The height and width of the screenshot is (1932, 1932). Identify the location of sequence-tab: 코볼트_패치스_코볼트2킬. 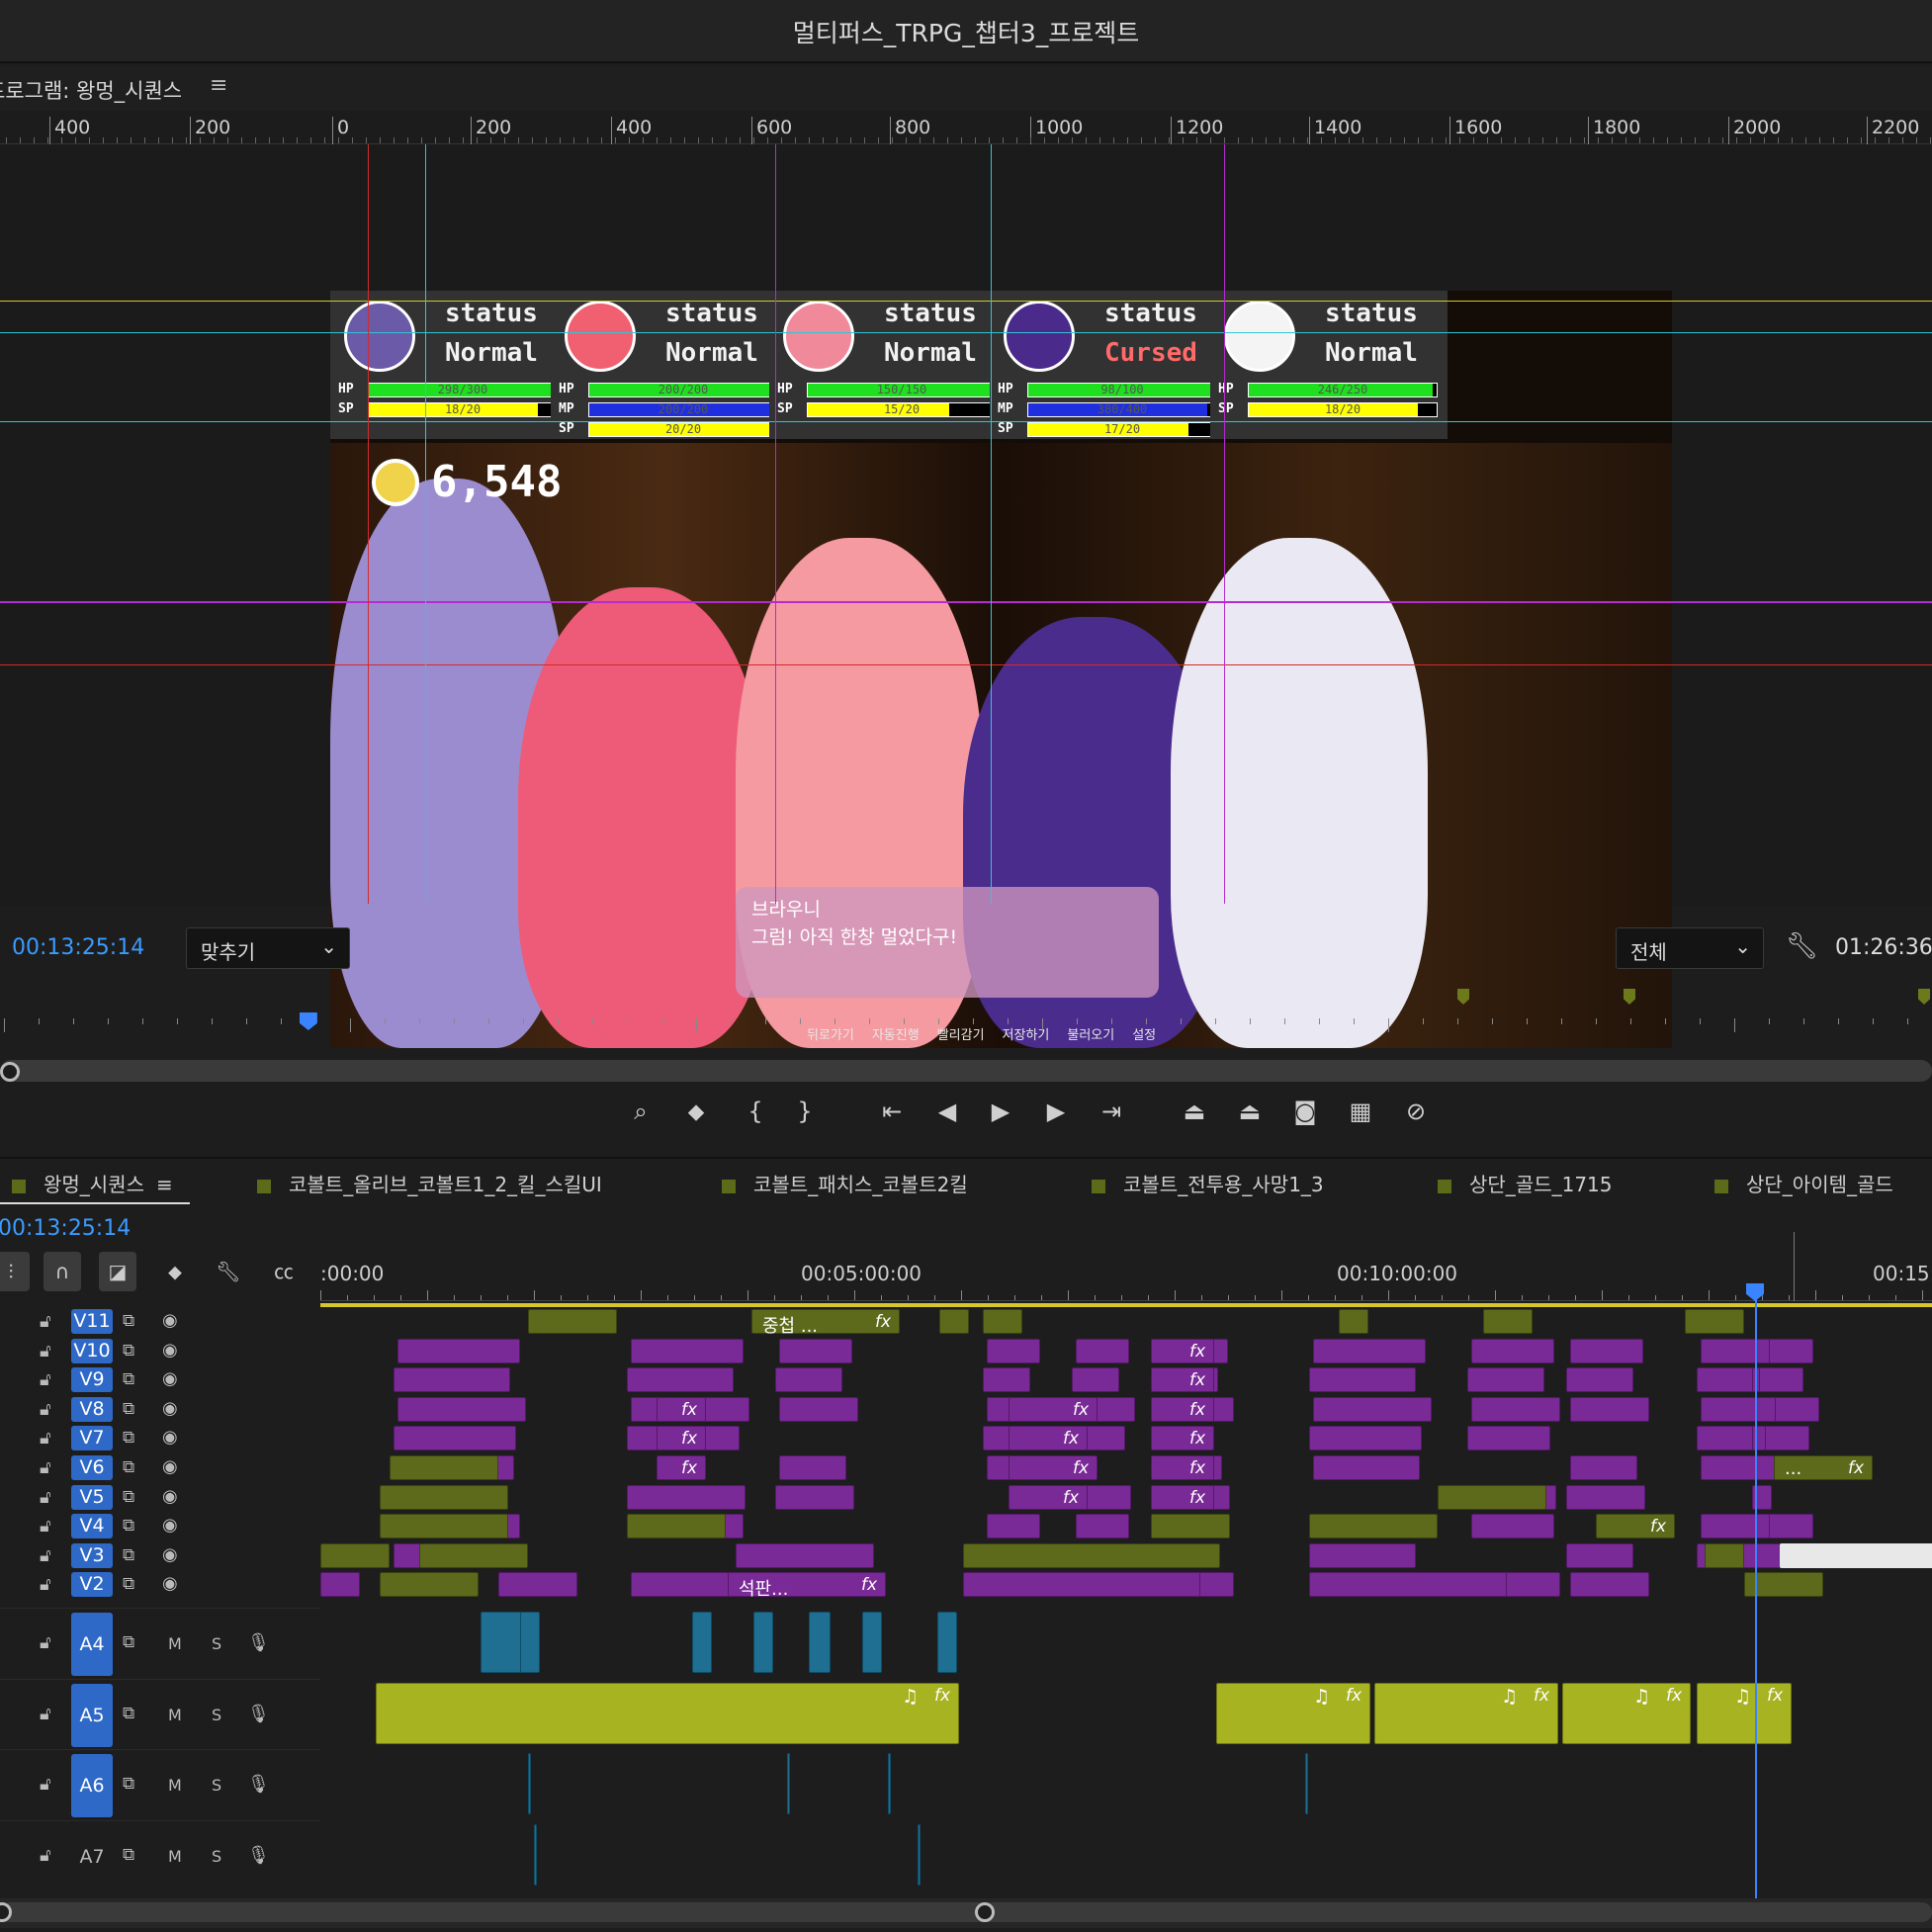
(845, 1183).